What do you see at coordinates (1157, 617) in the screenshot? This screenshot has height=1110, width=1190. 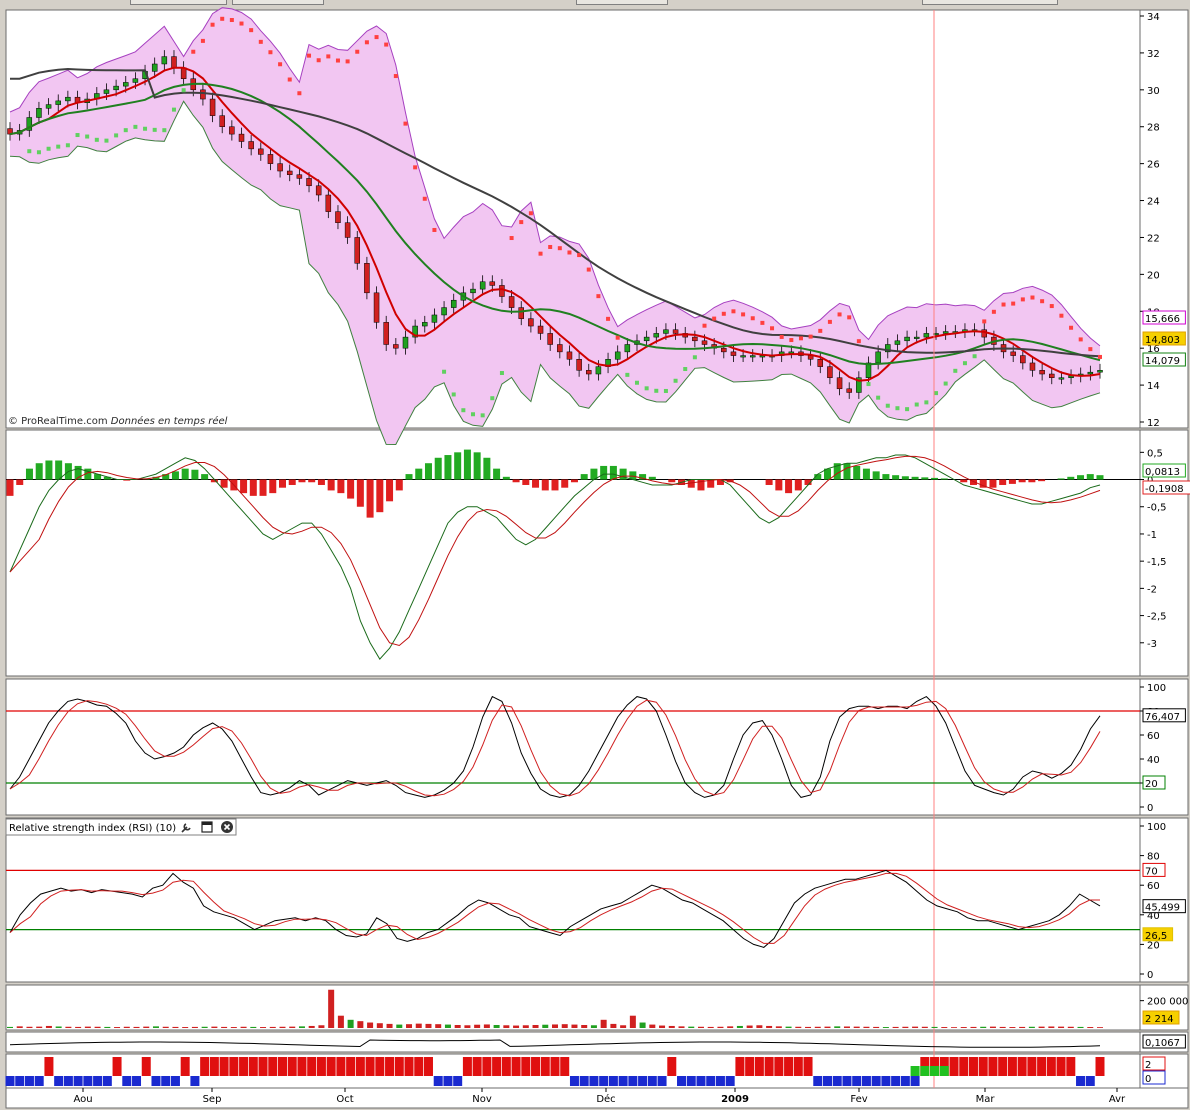 I see `macd-tick-label: -2,5` at bounding box center [1157, 617].